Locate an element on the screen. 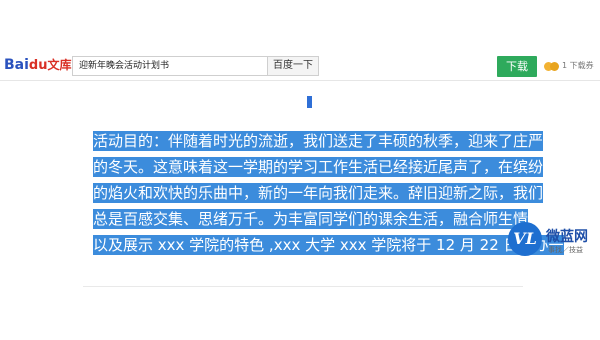 This screenshot has width=600, height=340. watermark: VL 微蓝网 事找／技益 is located at coordinates (554, 245).